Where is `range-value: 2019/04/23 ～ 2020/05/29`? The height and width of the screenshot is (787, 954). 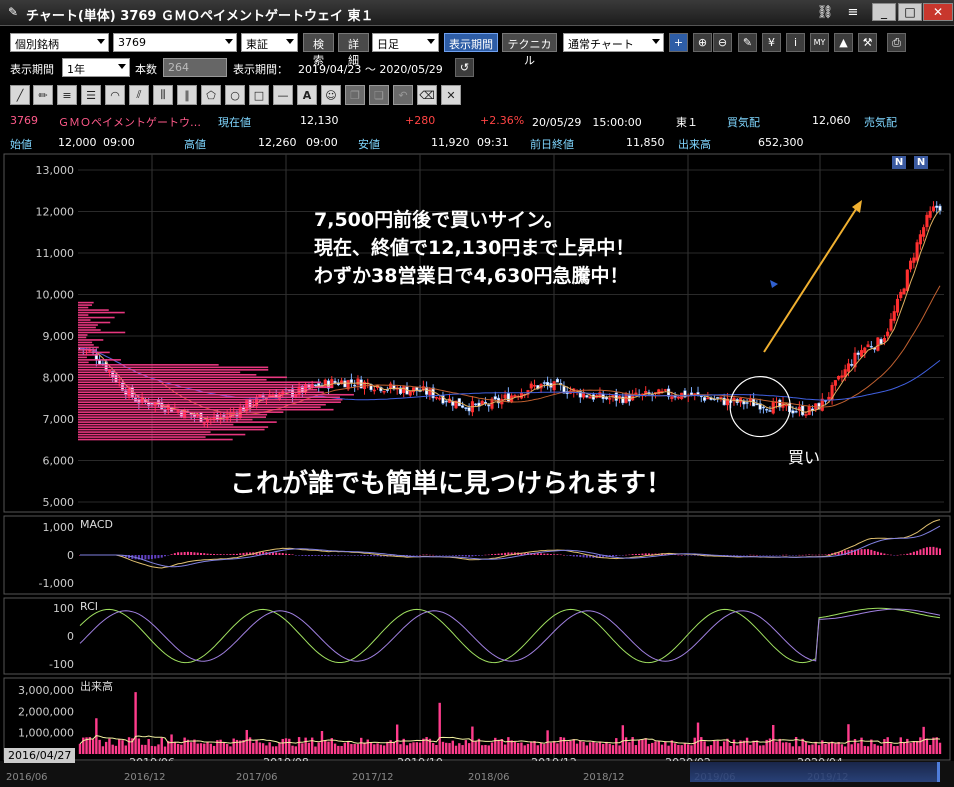
range-value: 2019/04/23 ～ 2020/05/29 is located at coordinates (370, 69).